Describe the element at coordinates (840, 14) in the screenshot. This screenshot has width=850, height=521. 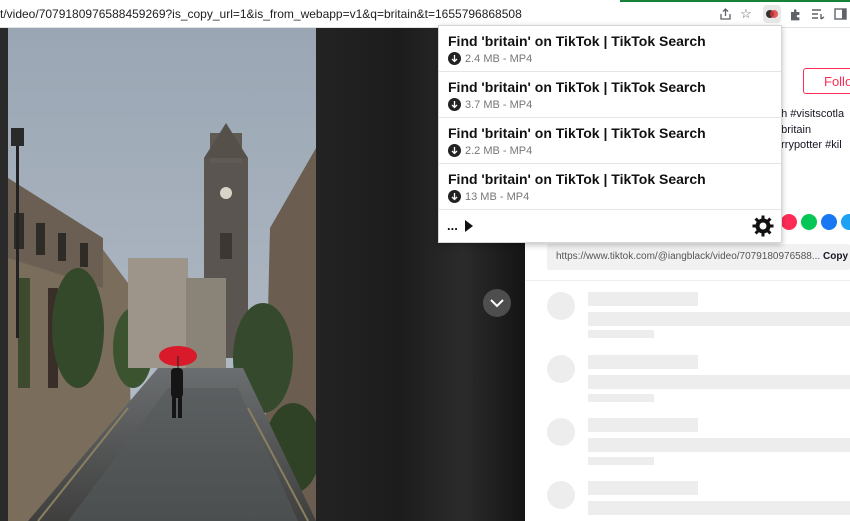
I see `sidebar-icon` at that location.